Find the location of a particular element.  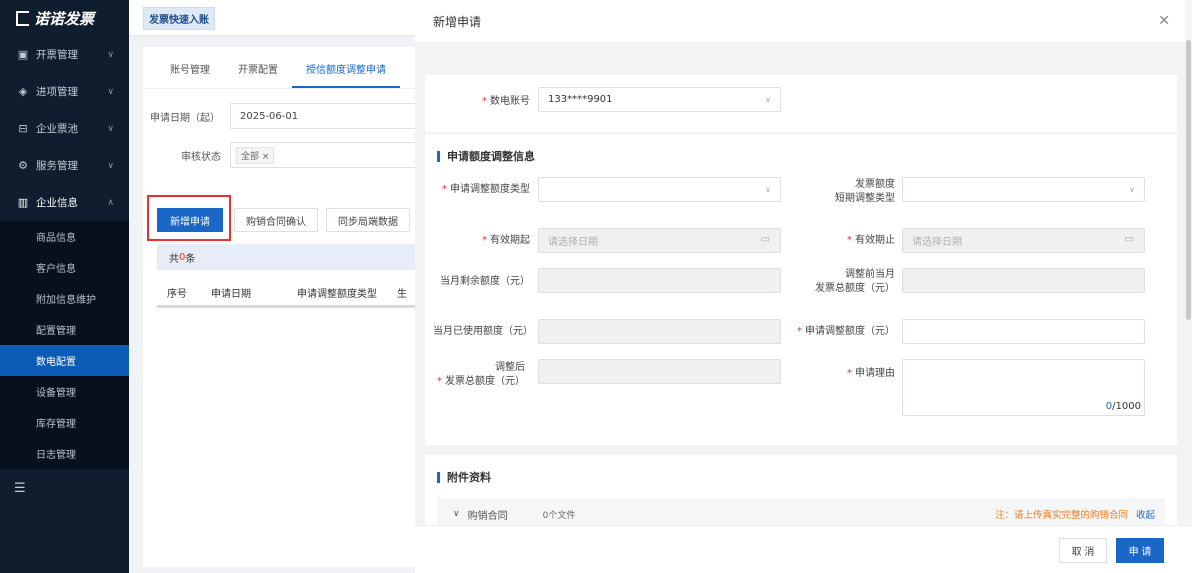

sidebar-item-extra-info: 附加信息维护 is located at coordinates (64, 298).